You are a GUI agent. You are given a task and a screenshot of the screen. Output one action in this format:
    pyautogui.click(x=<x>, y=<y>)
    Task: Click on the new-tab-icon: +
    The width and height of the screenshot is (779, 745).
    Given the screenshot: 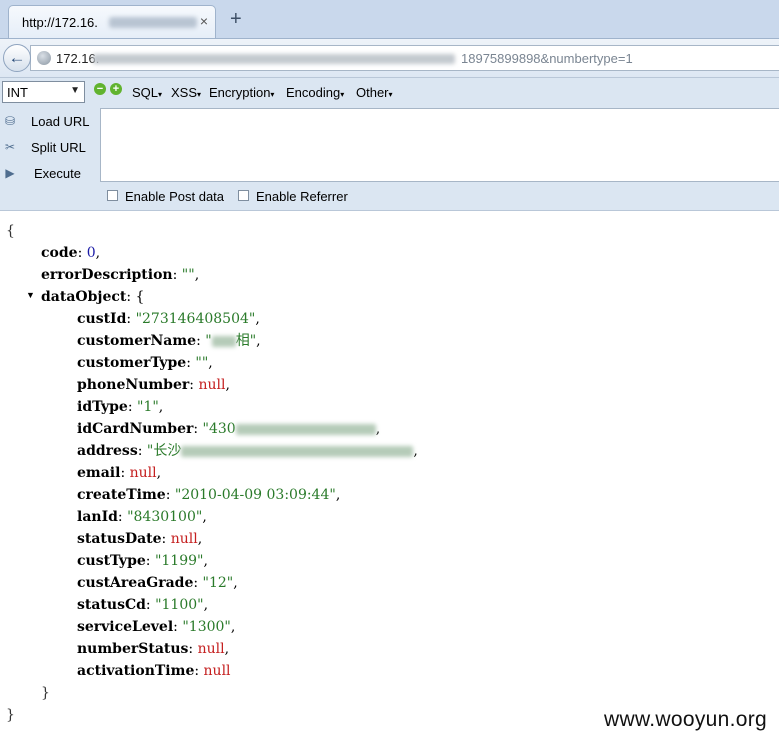 What is the action you would take?
    pyautogui.click(x=236, y=19)
    